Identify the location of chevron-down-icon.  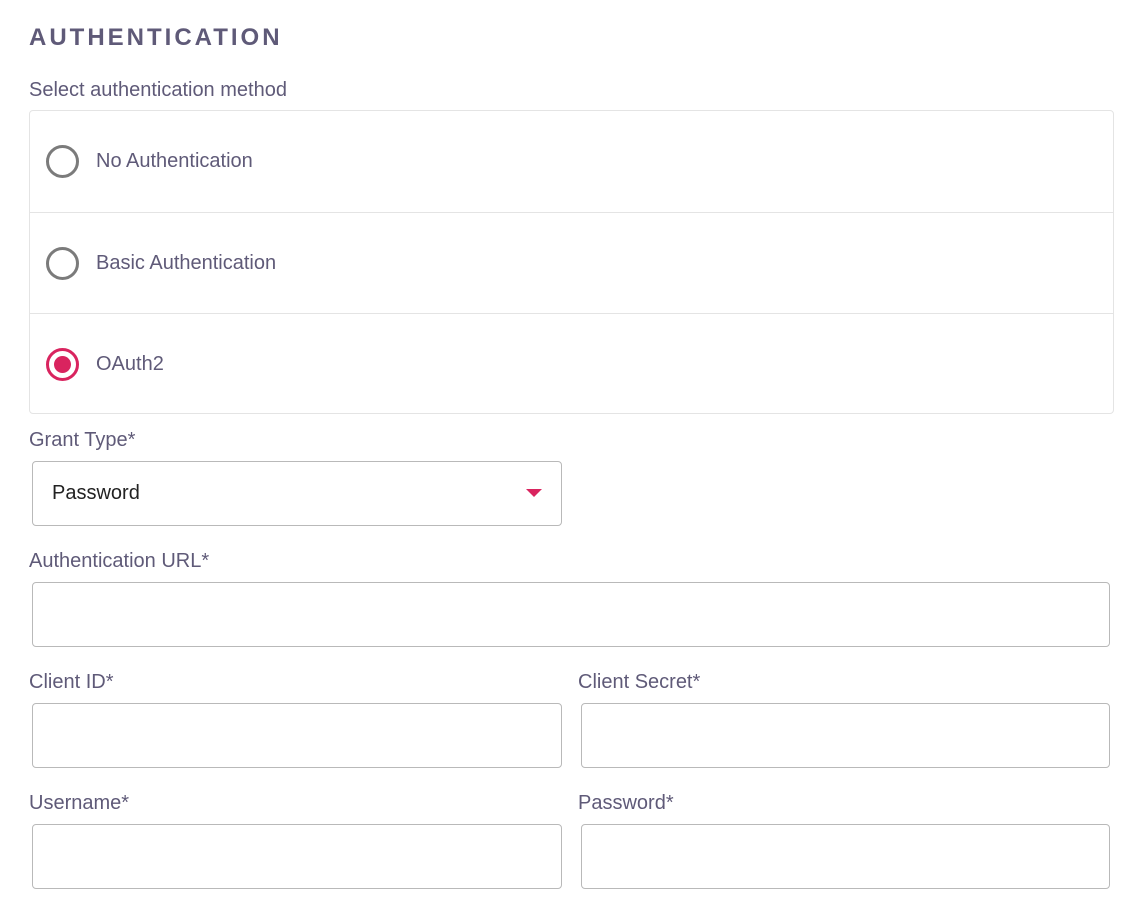
(534, 493).